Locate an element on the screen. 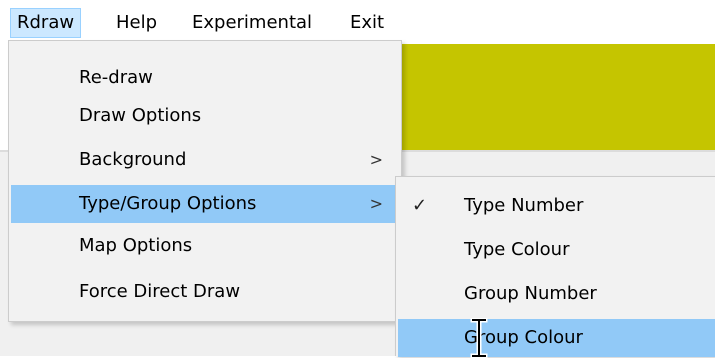 This screenshot has width=715, height=358. canvas-color-area is located at coordinates (556, 97).